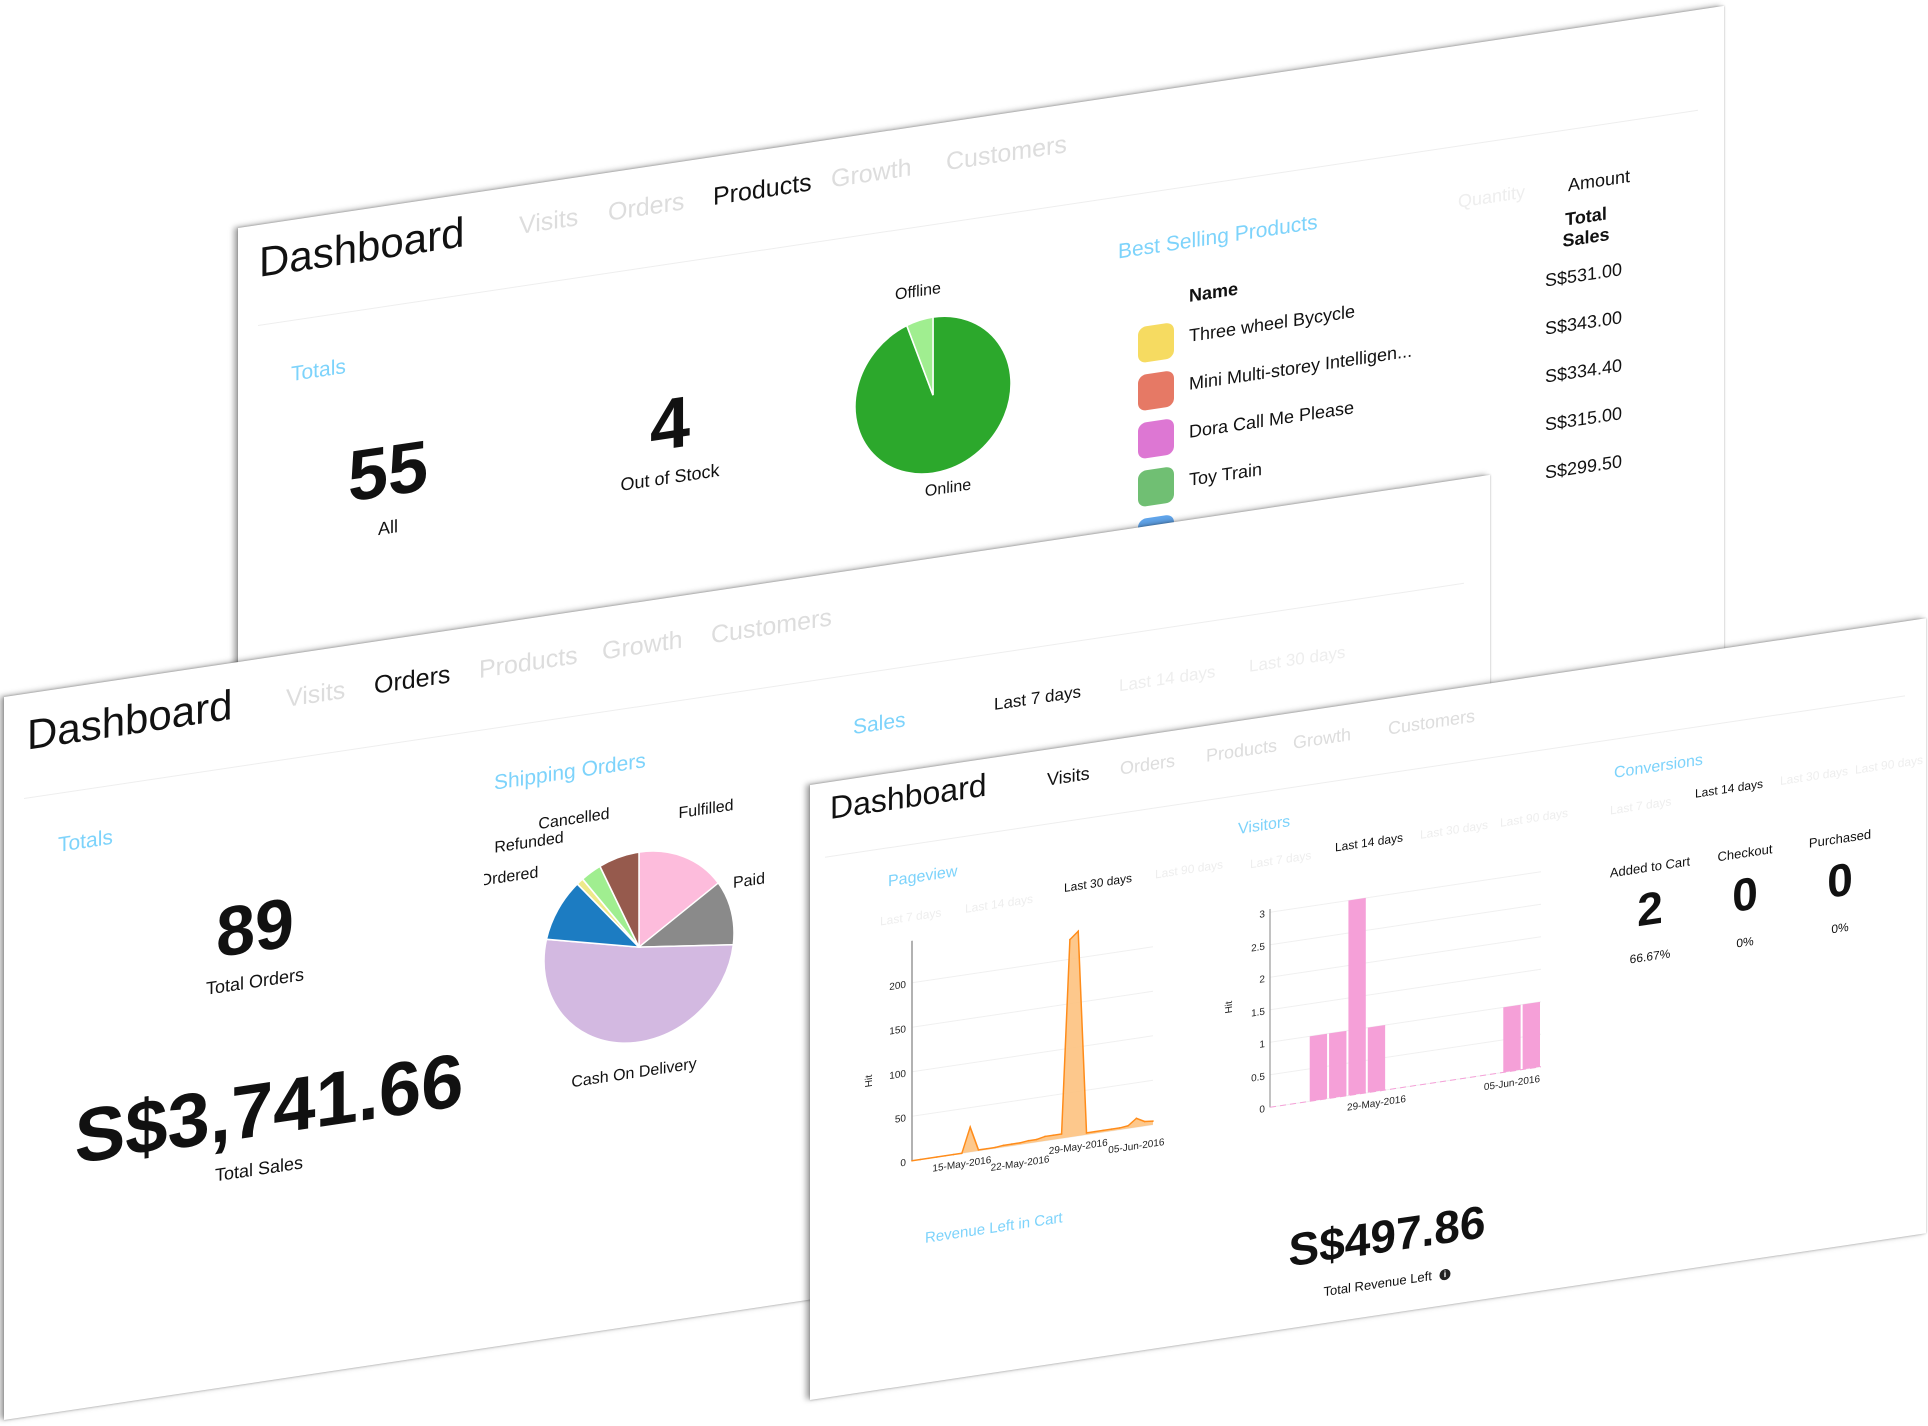 Image resolution: width=1928 pixels, height=1426 pixels. Describe the element at coordinates (1445, 1274) in the screenshot. I see `info-icon: i` at that location.